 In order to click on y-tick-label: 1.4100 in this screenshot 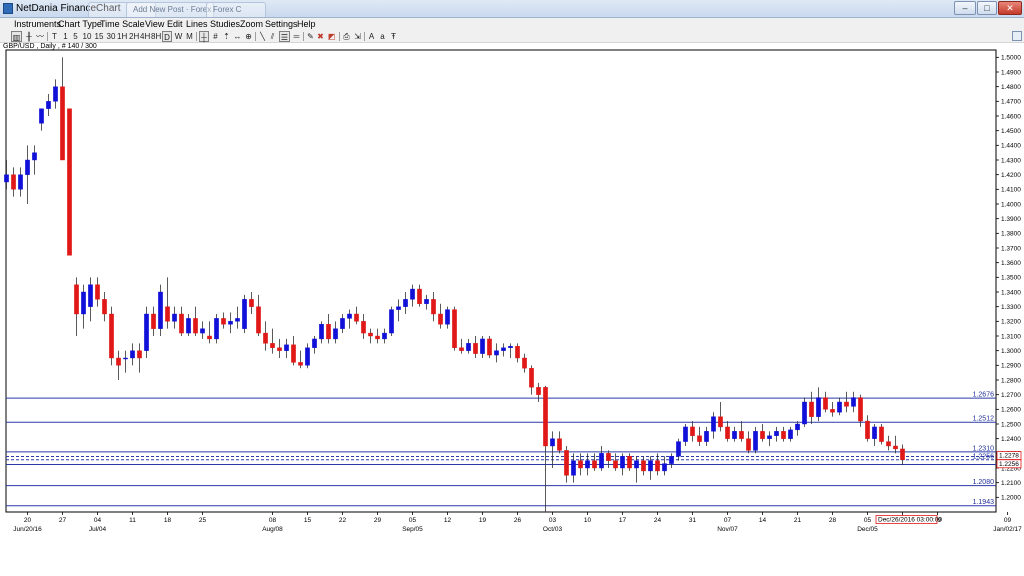, I will do `click(1011, 190)`.